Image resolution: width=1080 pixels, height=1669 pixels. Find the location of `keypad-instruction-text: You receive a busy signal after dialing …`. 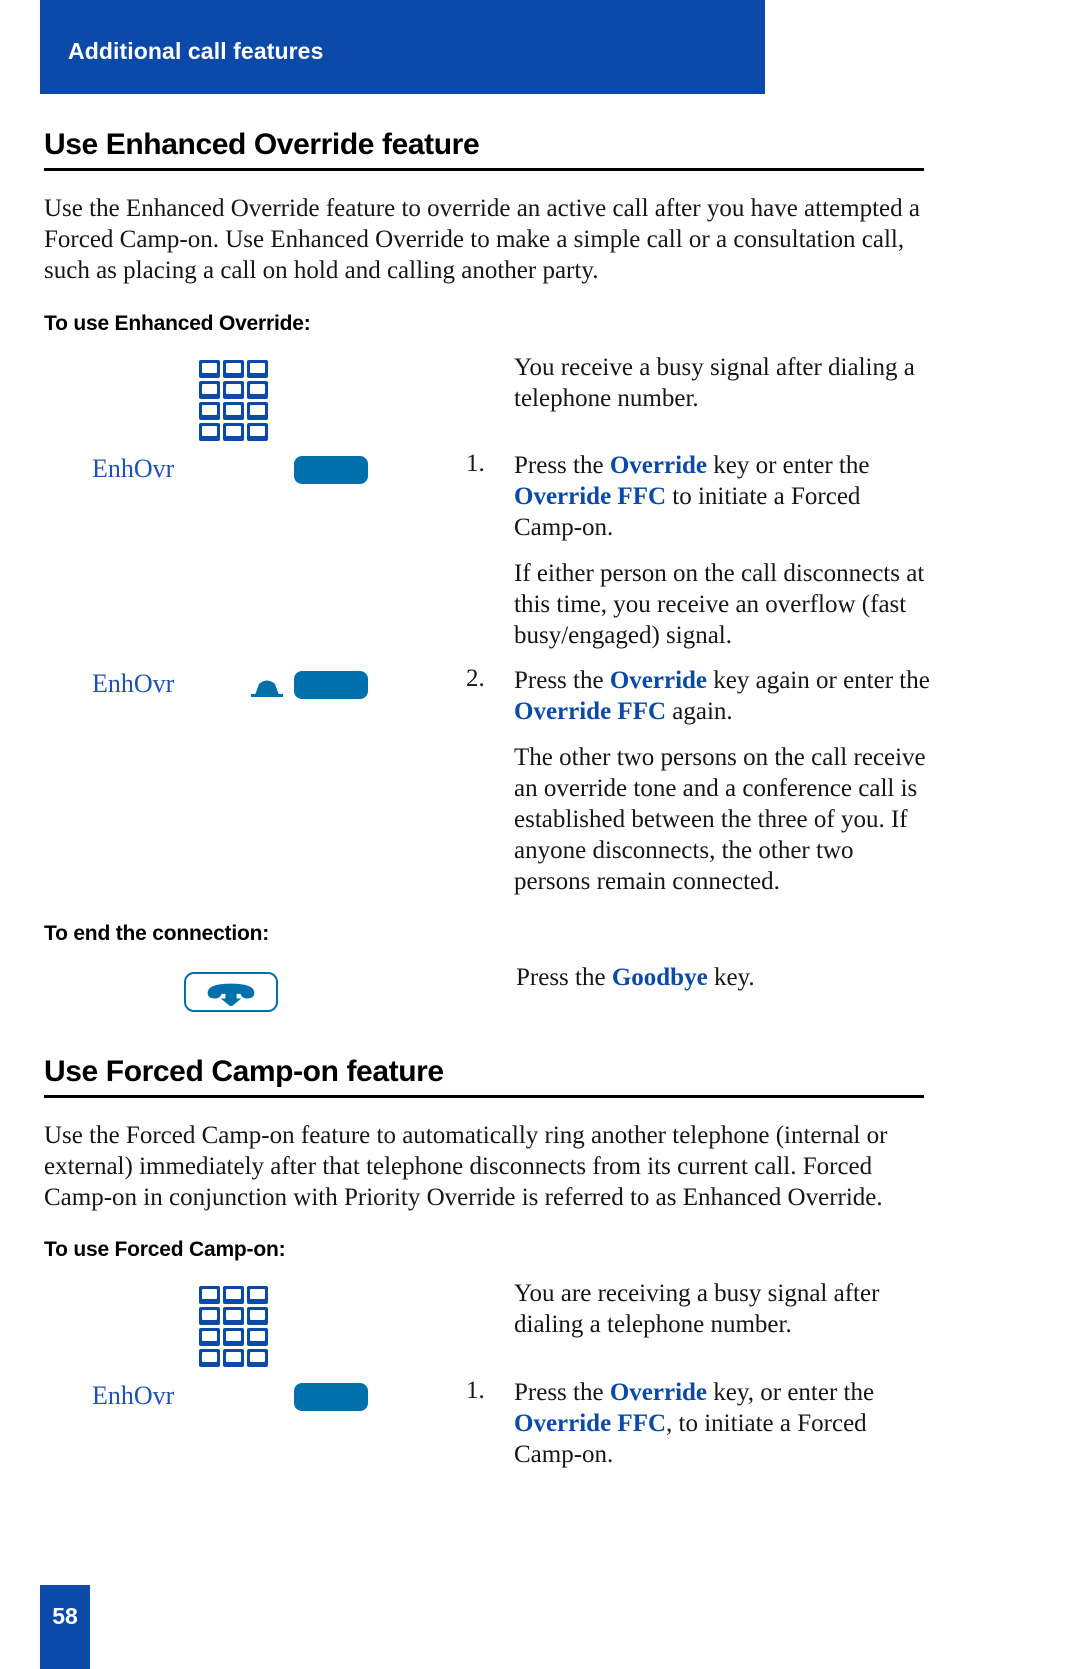

keypad-instruction-text: You receive a busy signal after dialing … is located at coordinates (714, 383).